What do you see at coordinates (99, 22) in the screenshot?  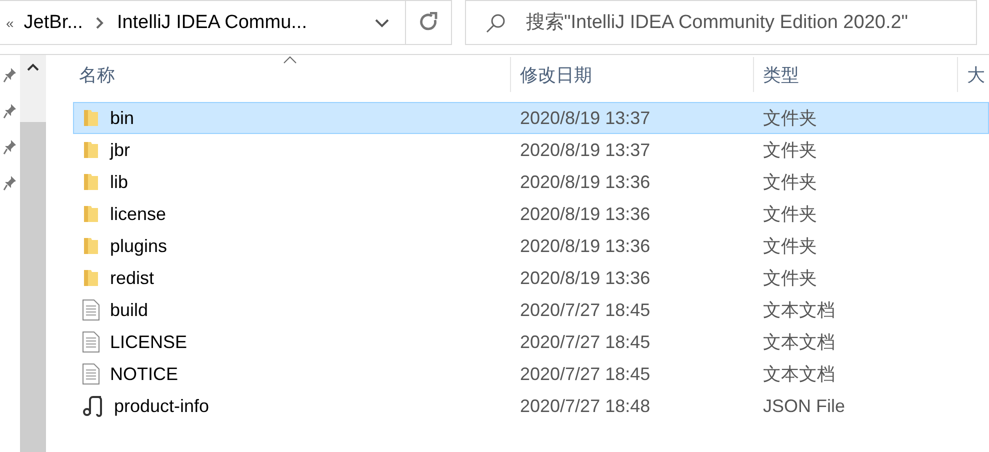 I see `chevron-right-icon` at bounding box center [99, 22].